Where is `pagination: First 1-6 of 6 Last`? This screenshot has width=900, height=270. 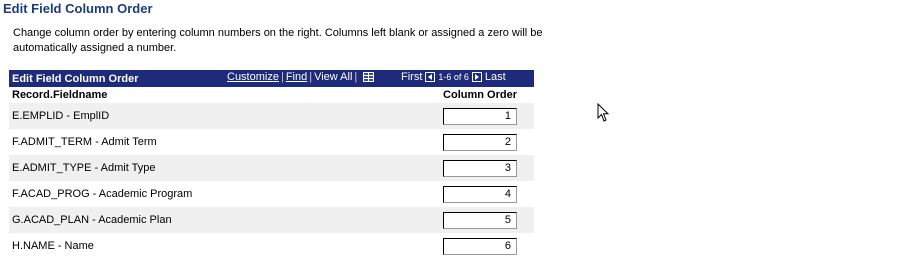 pagination: First 1-6 of 6 Last is located at coordinates (453, 77).